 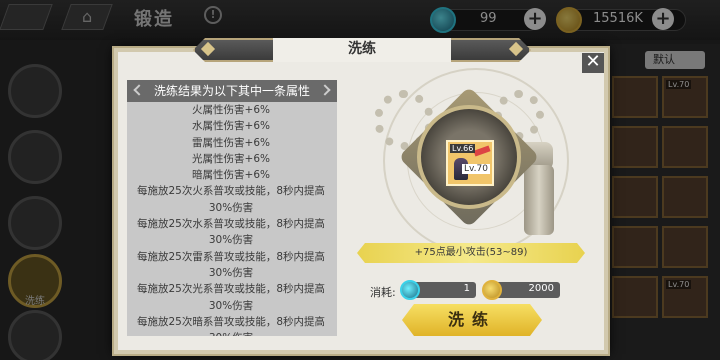 What do you see at coordinates (471, 253) in the screenshot?
I see `current-stat-banner: +75点最小攻击(53~89)` at bounding box center [471, 253].